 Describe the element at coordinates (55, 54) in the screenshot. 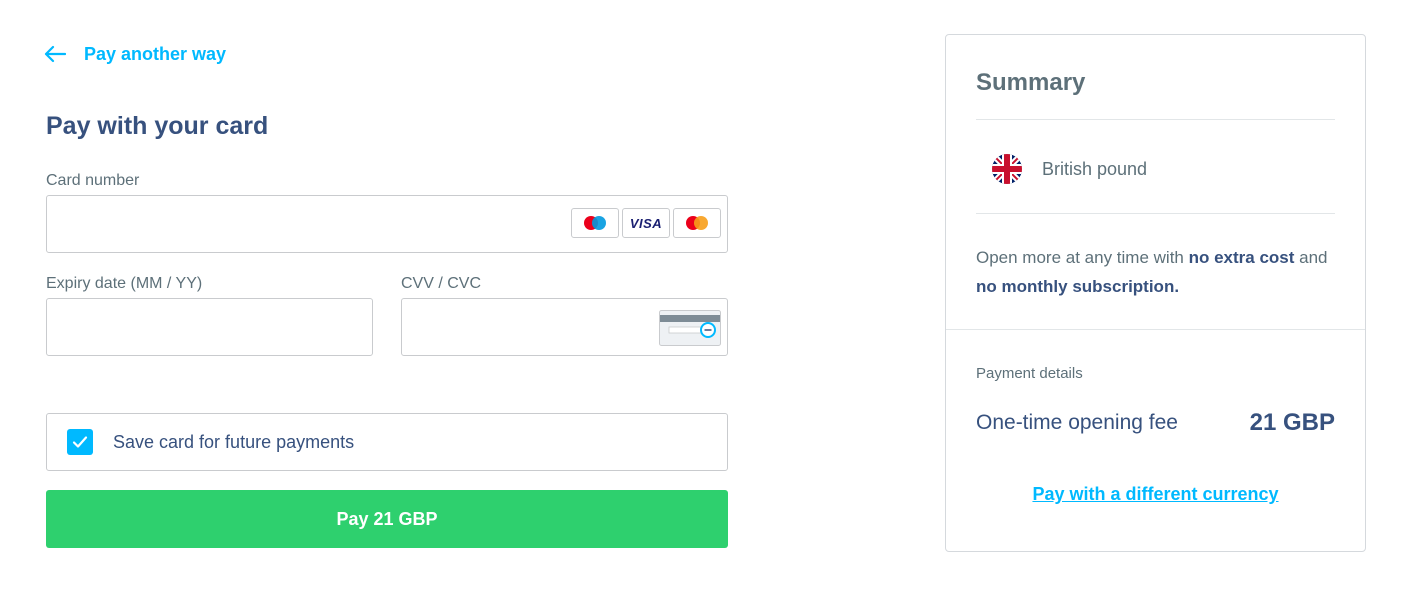

I see `arrow-left-icon` at that location.